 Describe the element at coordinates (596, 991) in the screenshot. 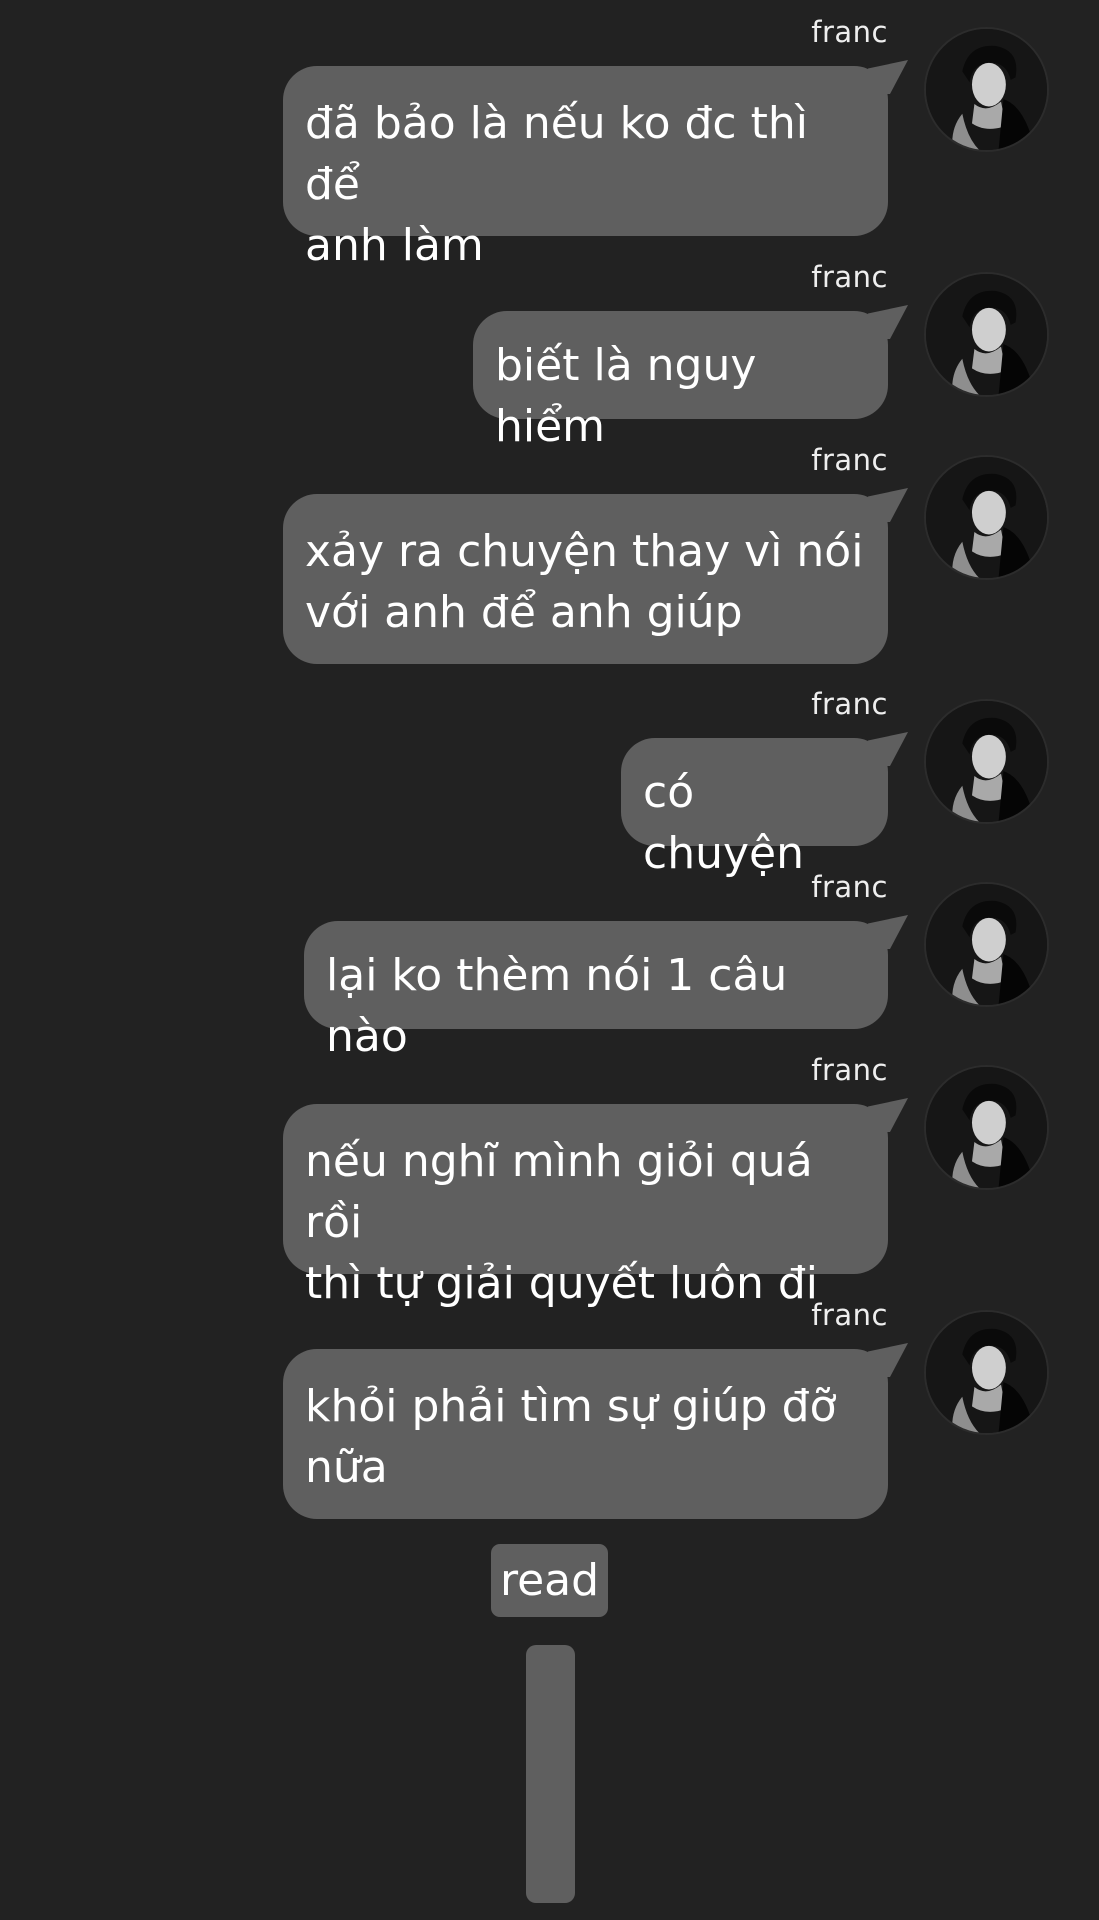

I see `message-bubble: lại ko thèm nói 1 câu nào` at that location.